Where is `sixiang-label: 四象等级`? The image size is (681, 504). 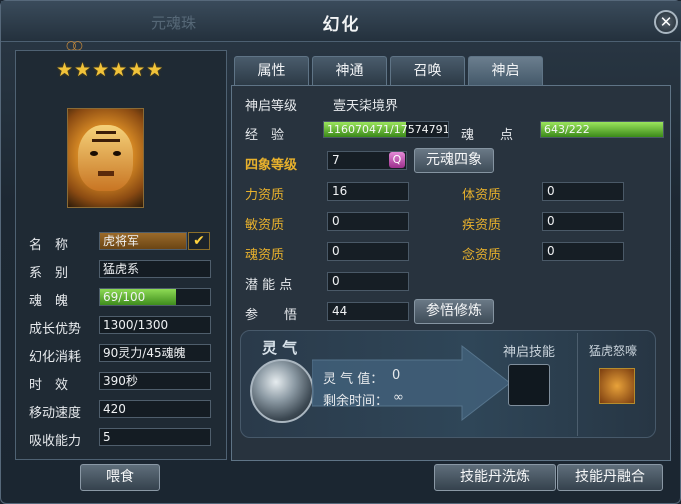
sixiang-label: 四象等级 is located at coordinates (271, 165).